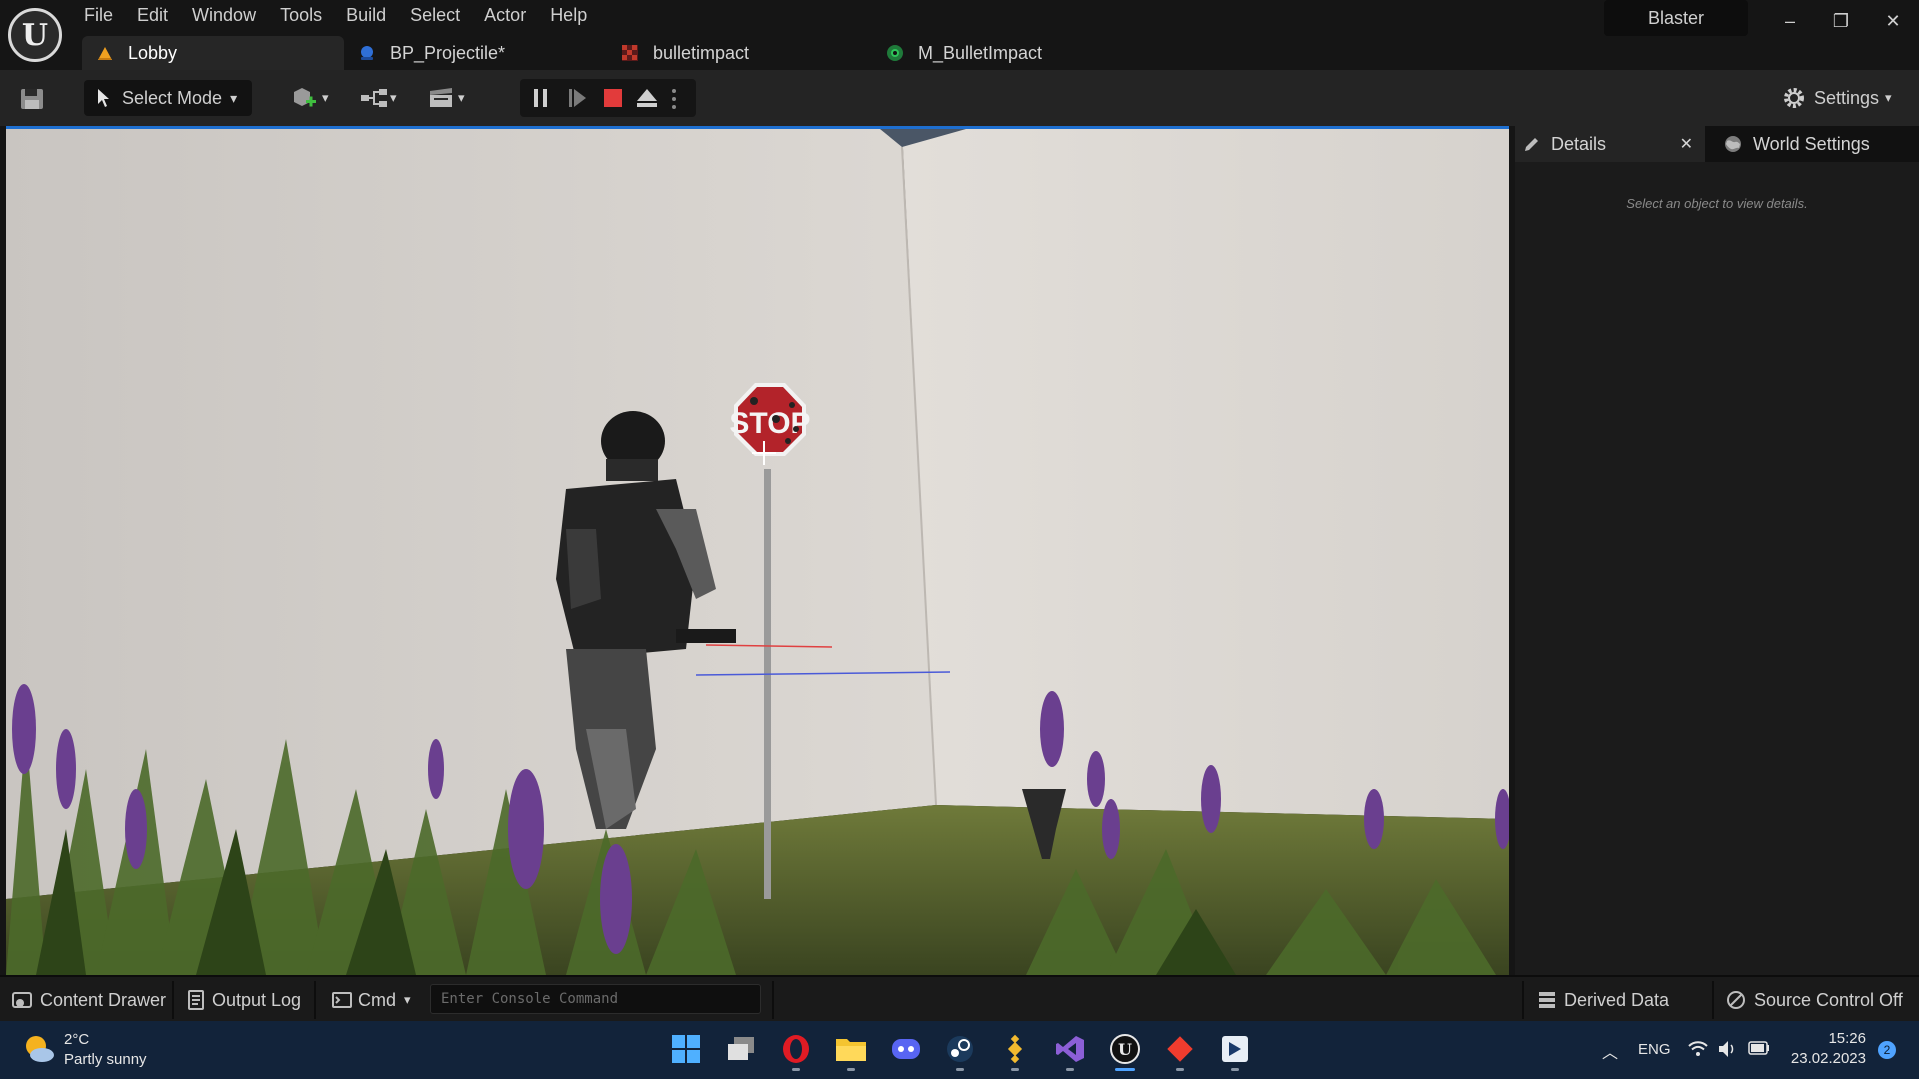  I want to click on restore-button: ❐, so click(1841, 21).